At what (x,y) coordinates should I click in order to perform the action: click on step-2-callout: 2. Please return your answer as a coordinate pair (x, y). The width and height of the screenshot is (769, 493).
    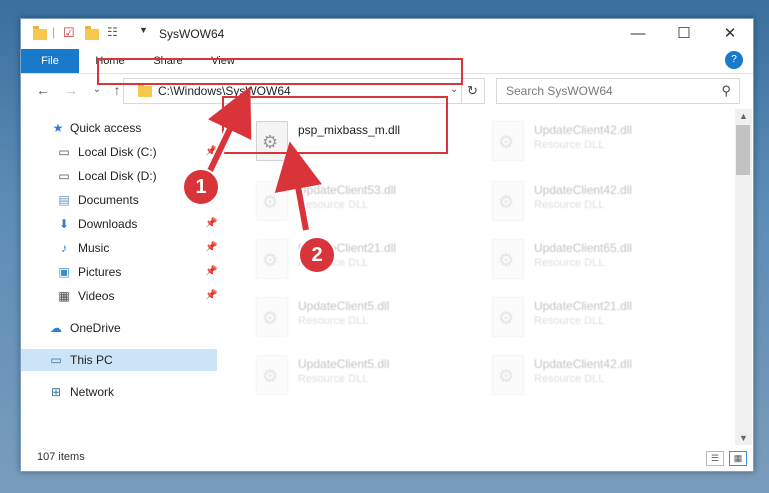
    Looking at the image, I should click on (317, 255).